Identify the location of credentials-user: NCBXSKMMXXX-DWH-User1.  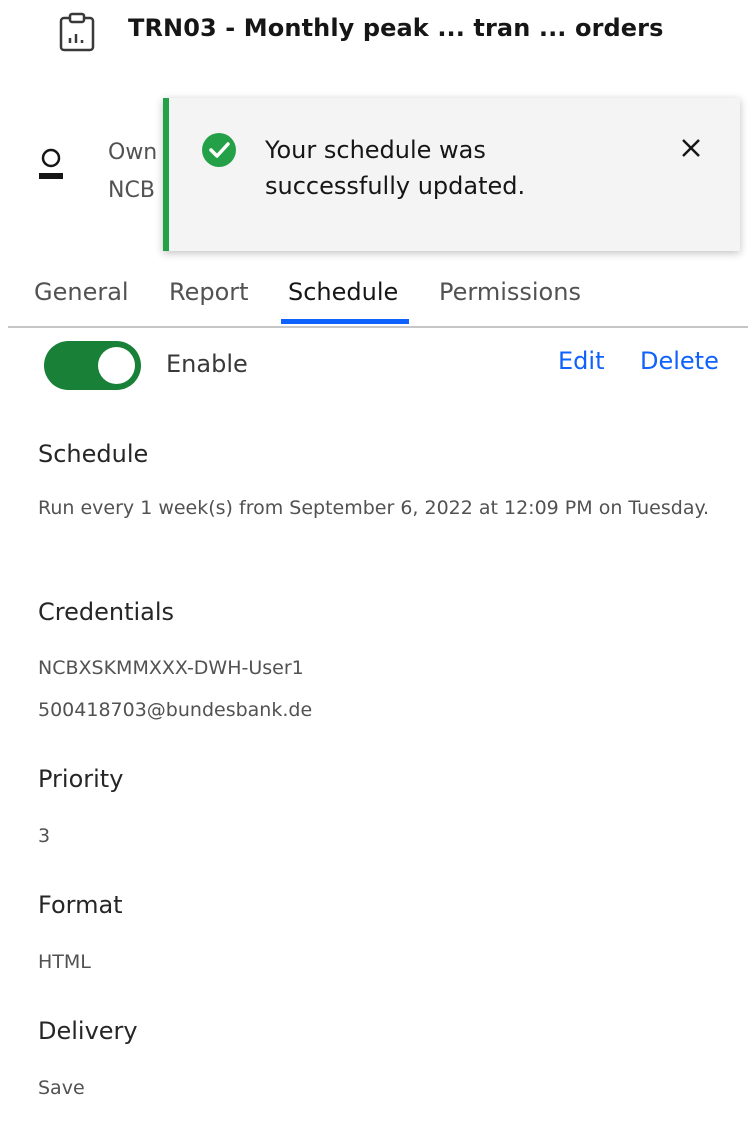
(171, 668).